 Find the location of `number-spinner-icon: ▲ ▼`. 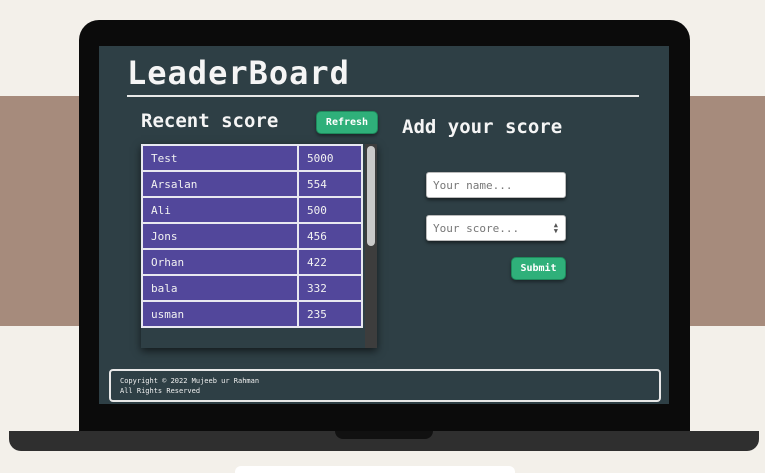

number-spinner-icon: ▲ ▼ is located at coordinates (556, 228).